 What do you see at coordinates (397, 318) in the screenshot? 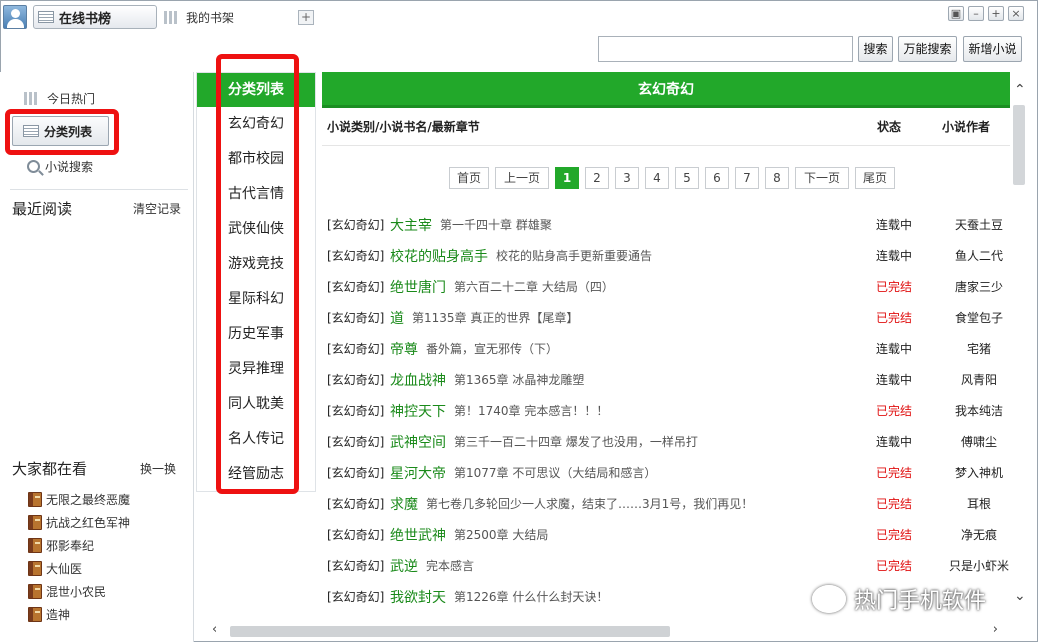
I see `novel-title-link: 道` at bounding box center [397, 318].